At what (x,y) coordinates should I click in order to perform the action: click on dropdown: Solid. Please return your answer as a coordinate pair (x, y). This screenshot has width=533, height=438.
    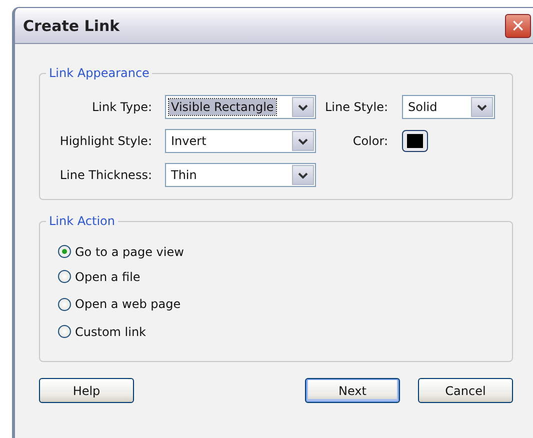
    Looking at the image, I should click on (448, 107).